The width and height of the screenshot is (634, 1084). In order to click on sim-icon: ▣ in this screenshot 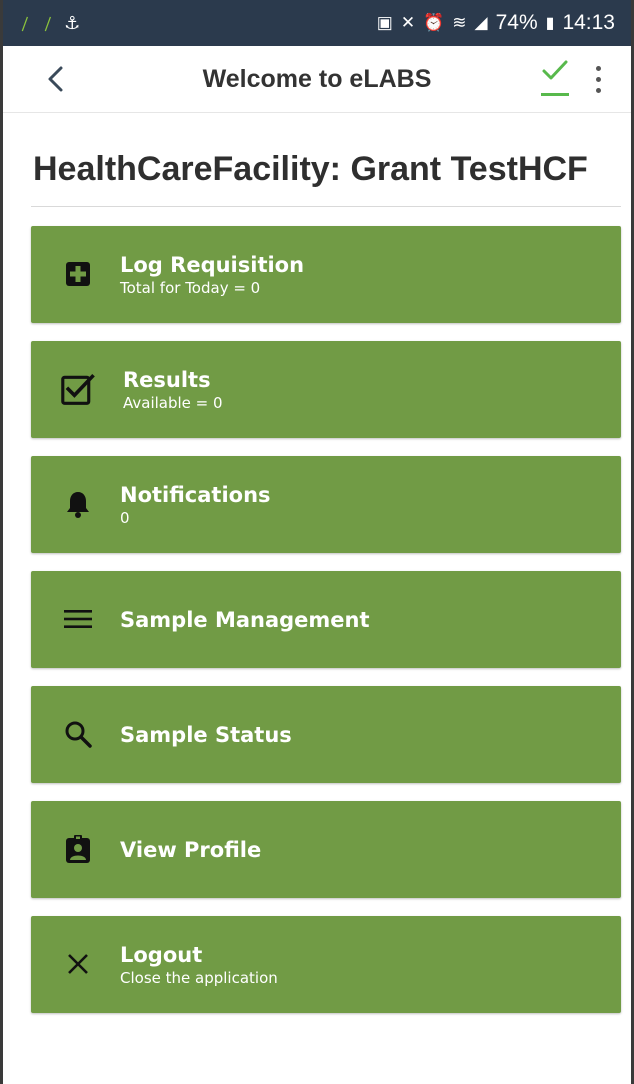, I will do `click(384, 22)`.